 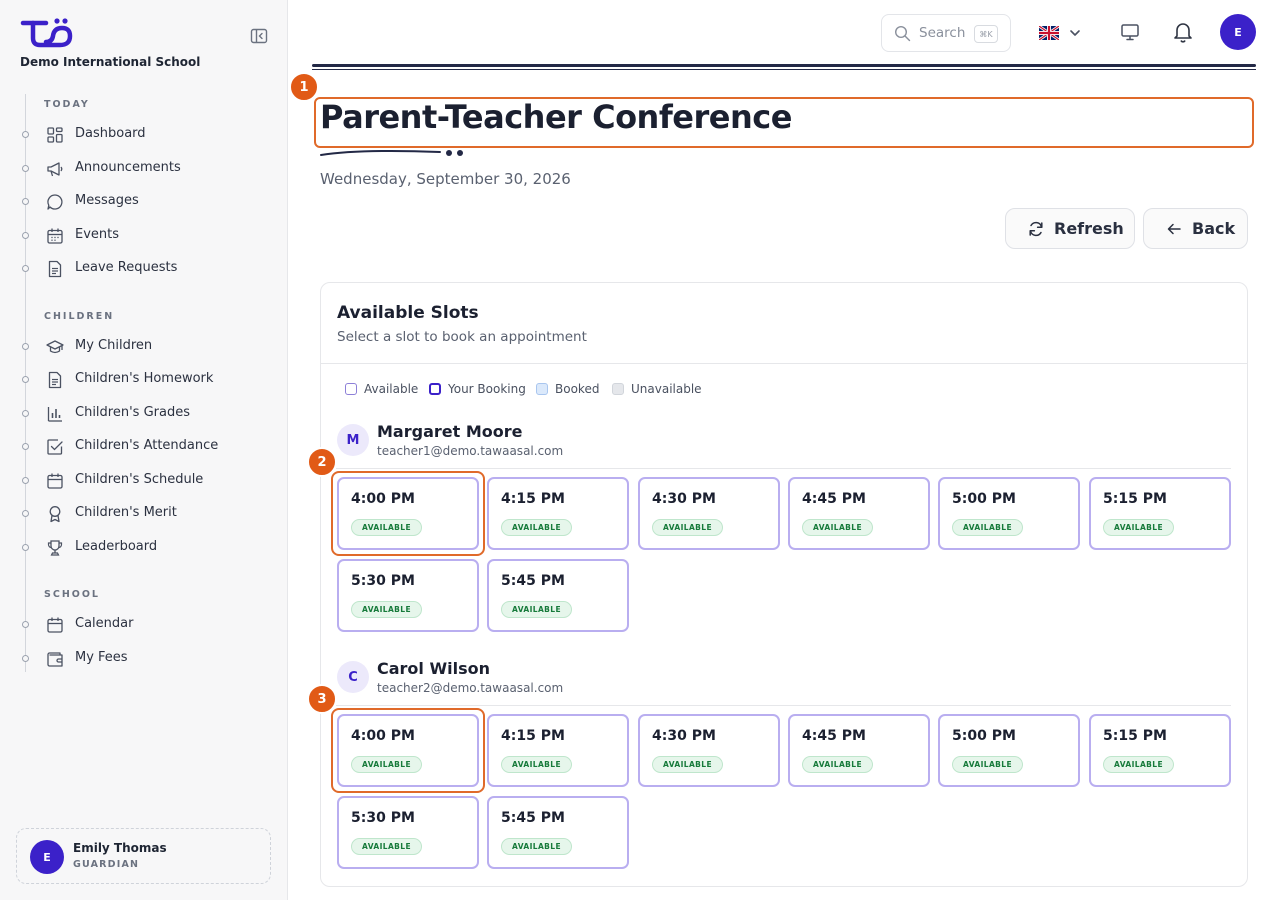 I want to click on sidebar-item-childrens-schedule: Children's Schedule, so click(x=145, y=481).